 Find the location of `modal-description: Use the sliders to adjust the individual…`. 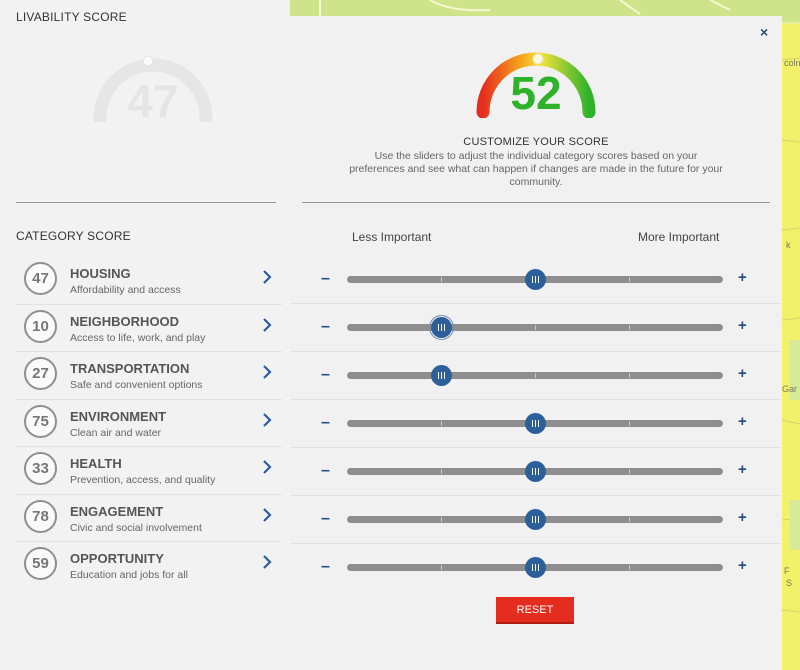

modal-description: Use the sliders to adjust the individual… is located at coordinates (536, 169).